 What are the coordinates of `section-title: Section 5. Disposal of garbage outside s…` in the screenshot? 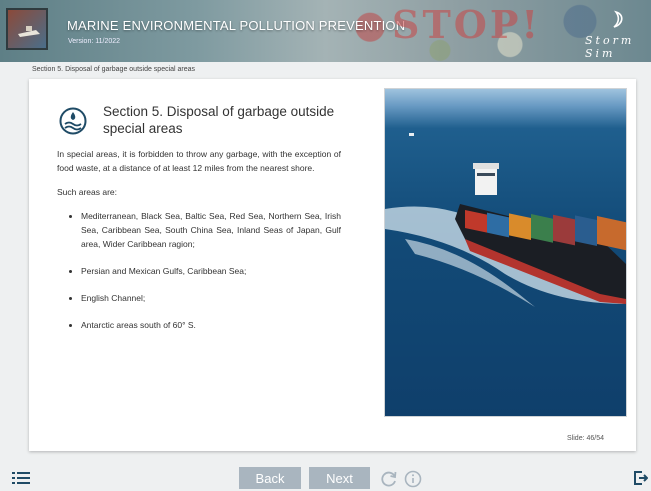 It's located at (219, 120).